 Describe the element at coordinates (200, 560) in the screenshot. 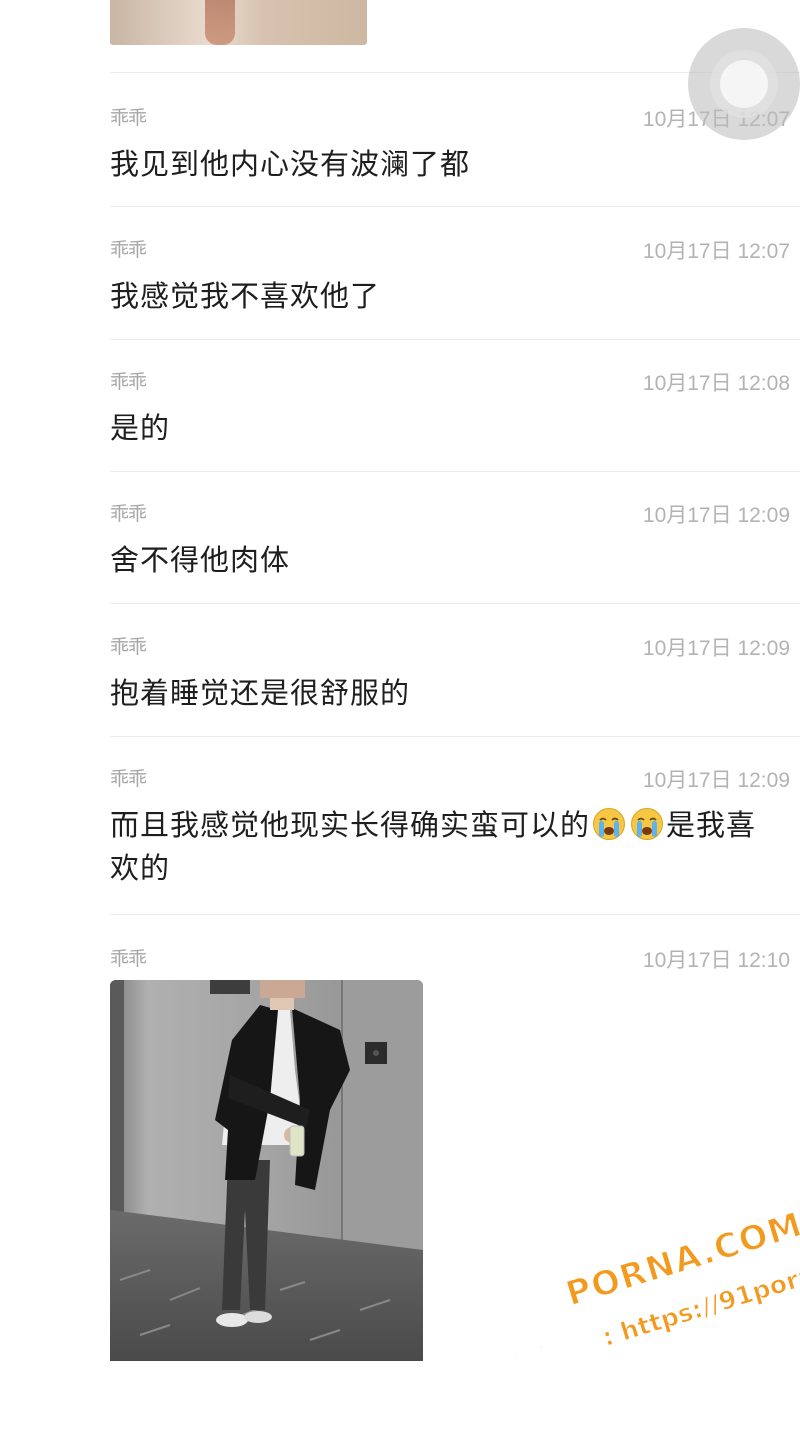

I see `message-text: 舍不得他肉体` at that location.